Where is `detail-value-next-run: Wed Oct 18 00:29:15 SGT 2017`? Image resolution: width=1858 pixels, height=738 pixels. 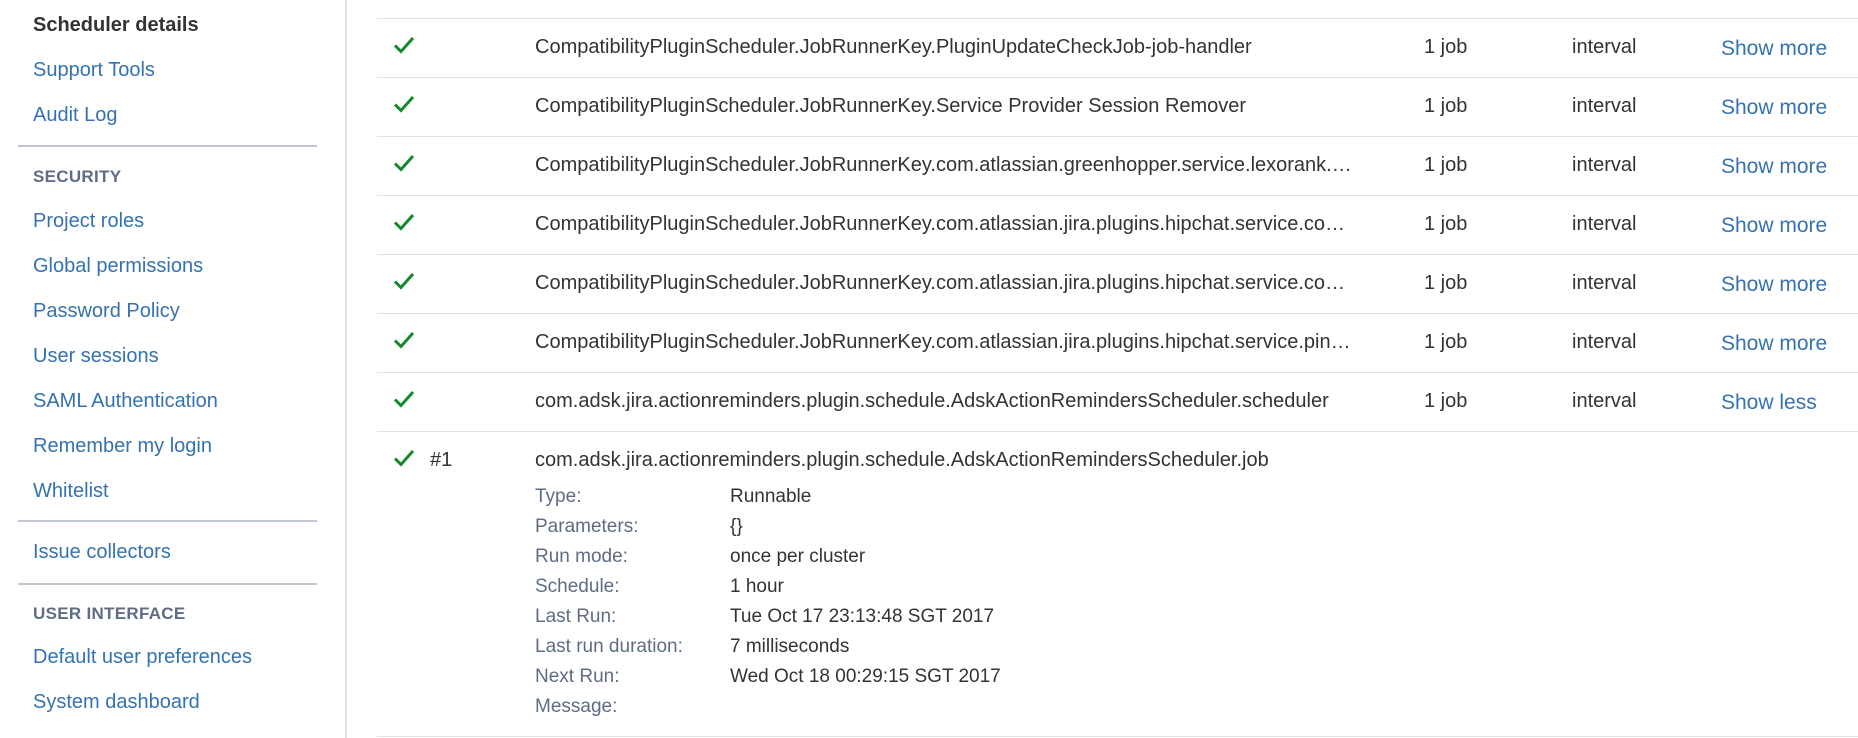 detail-value-next-run: Wed Oct 18 00:29:15 SGT 2017 is located at coordinates (865, 676).